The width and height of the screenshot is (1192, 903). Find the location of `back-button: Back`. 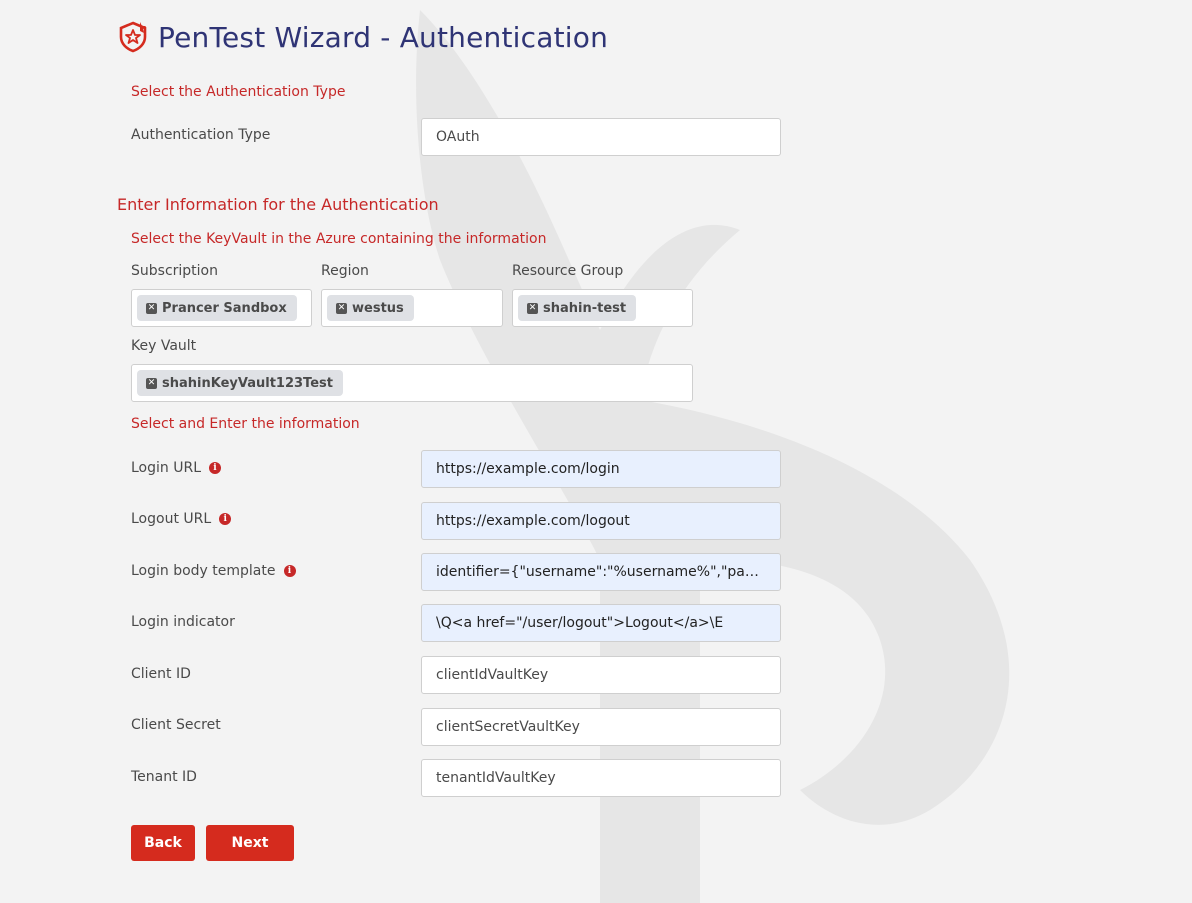

back-button: Back is located at coordinates (163, 843).